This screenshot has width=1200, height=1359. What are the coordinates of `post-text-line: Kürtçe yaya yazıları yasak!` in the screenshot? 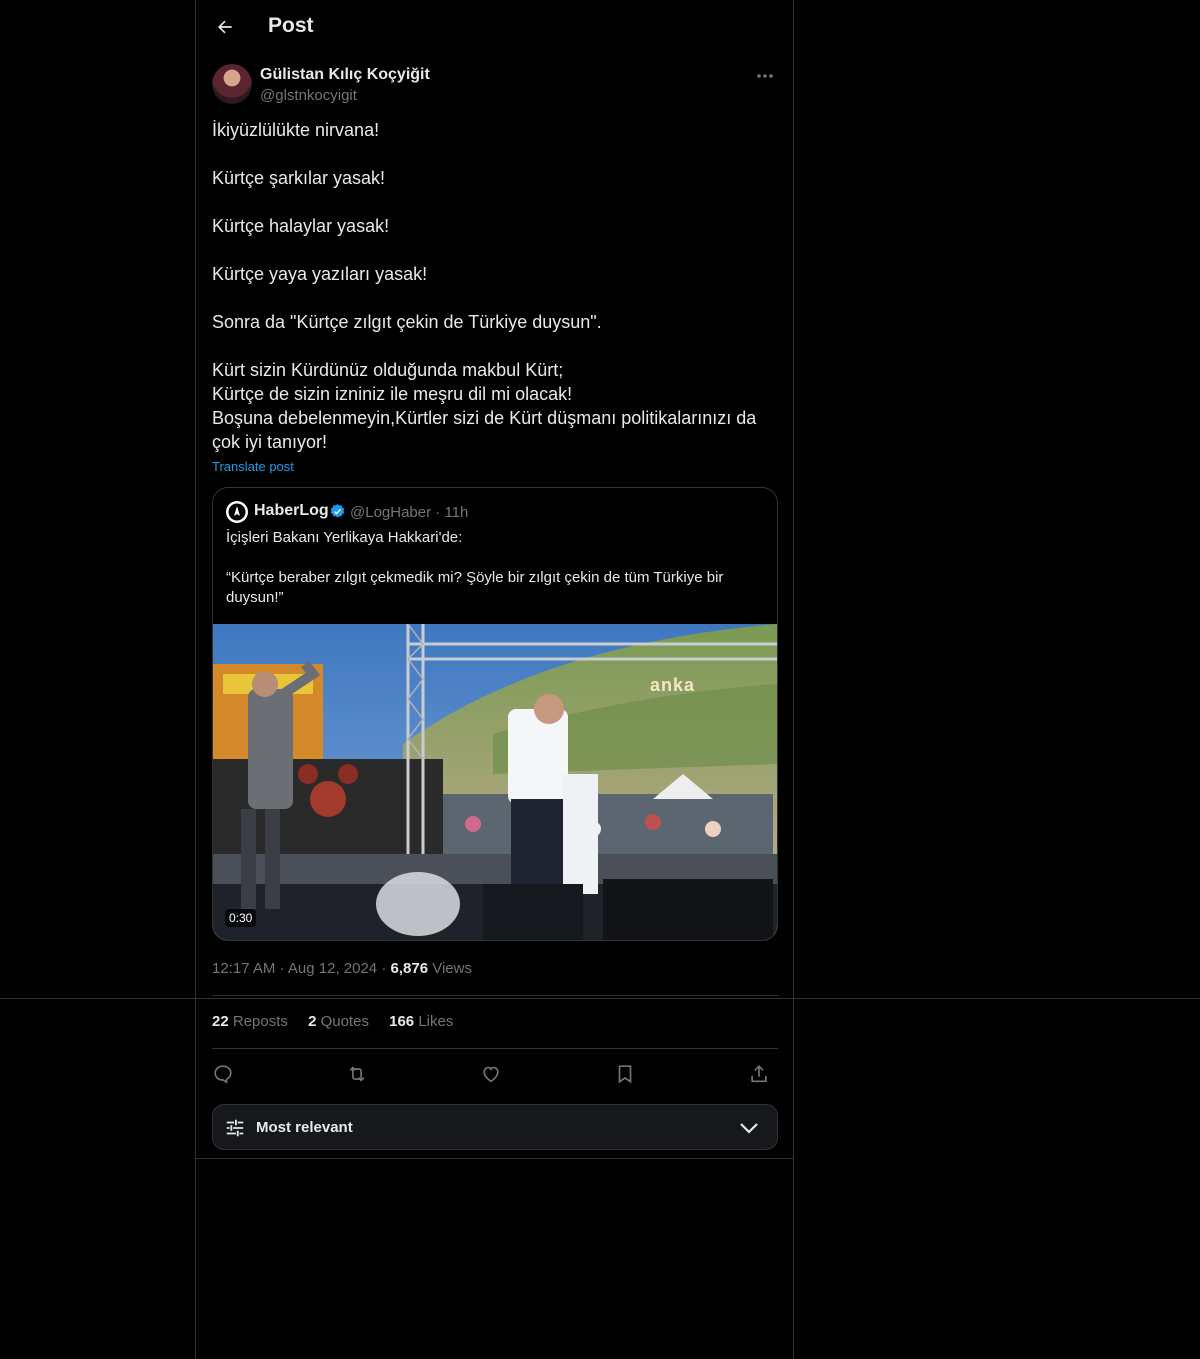 It's located at (320, 274).